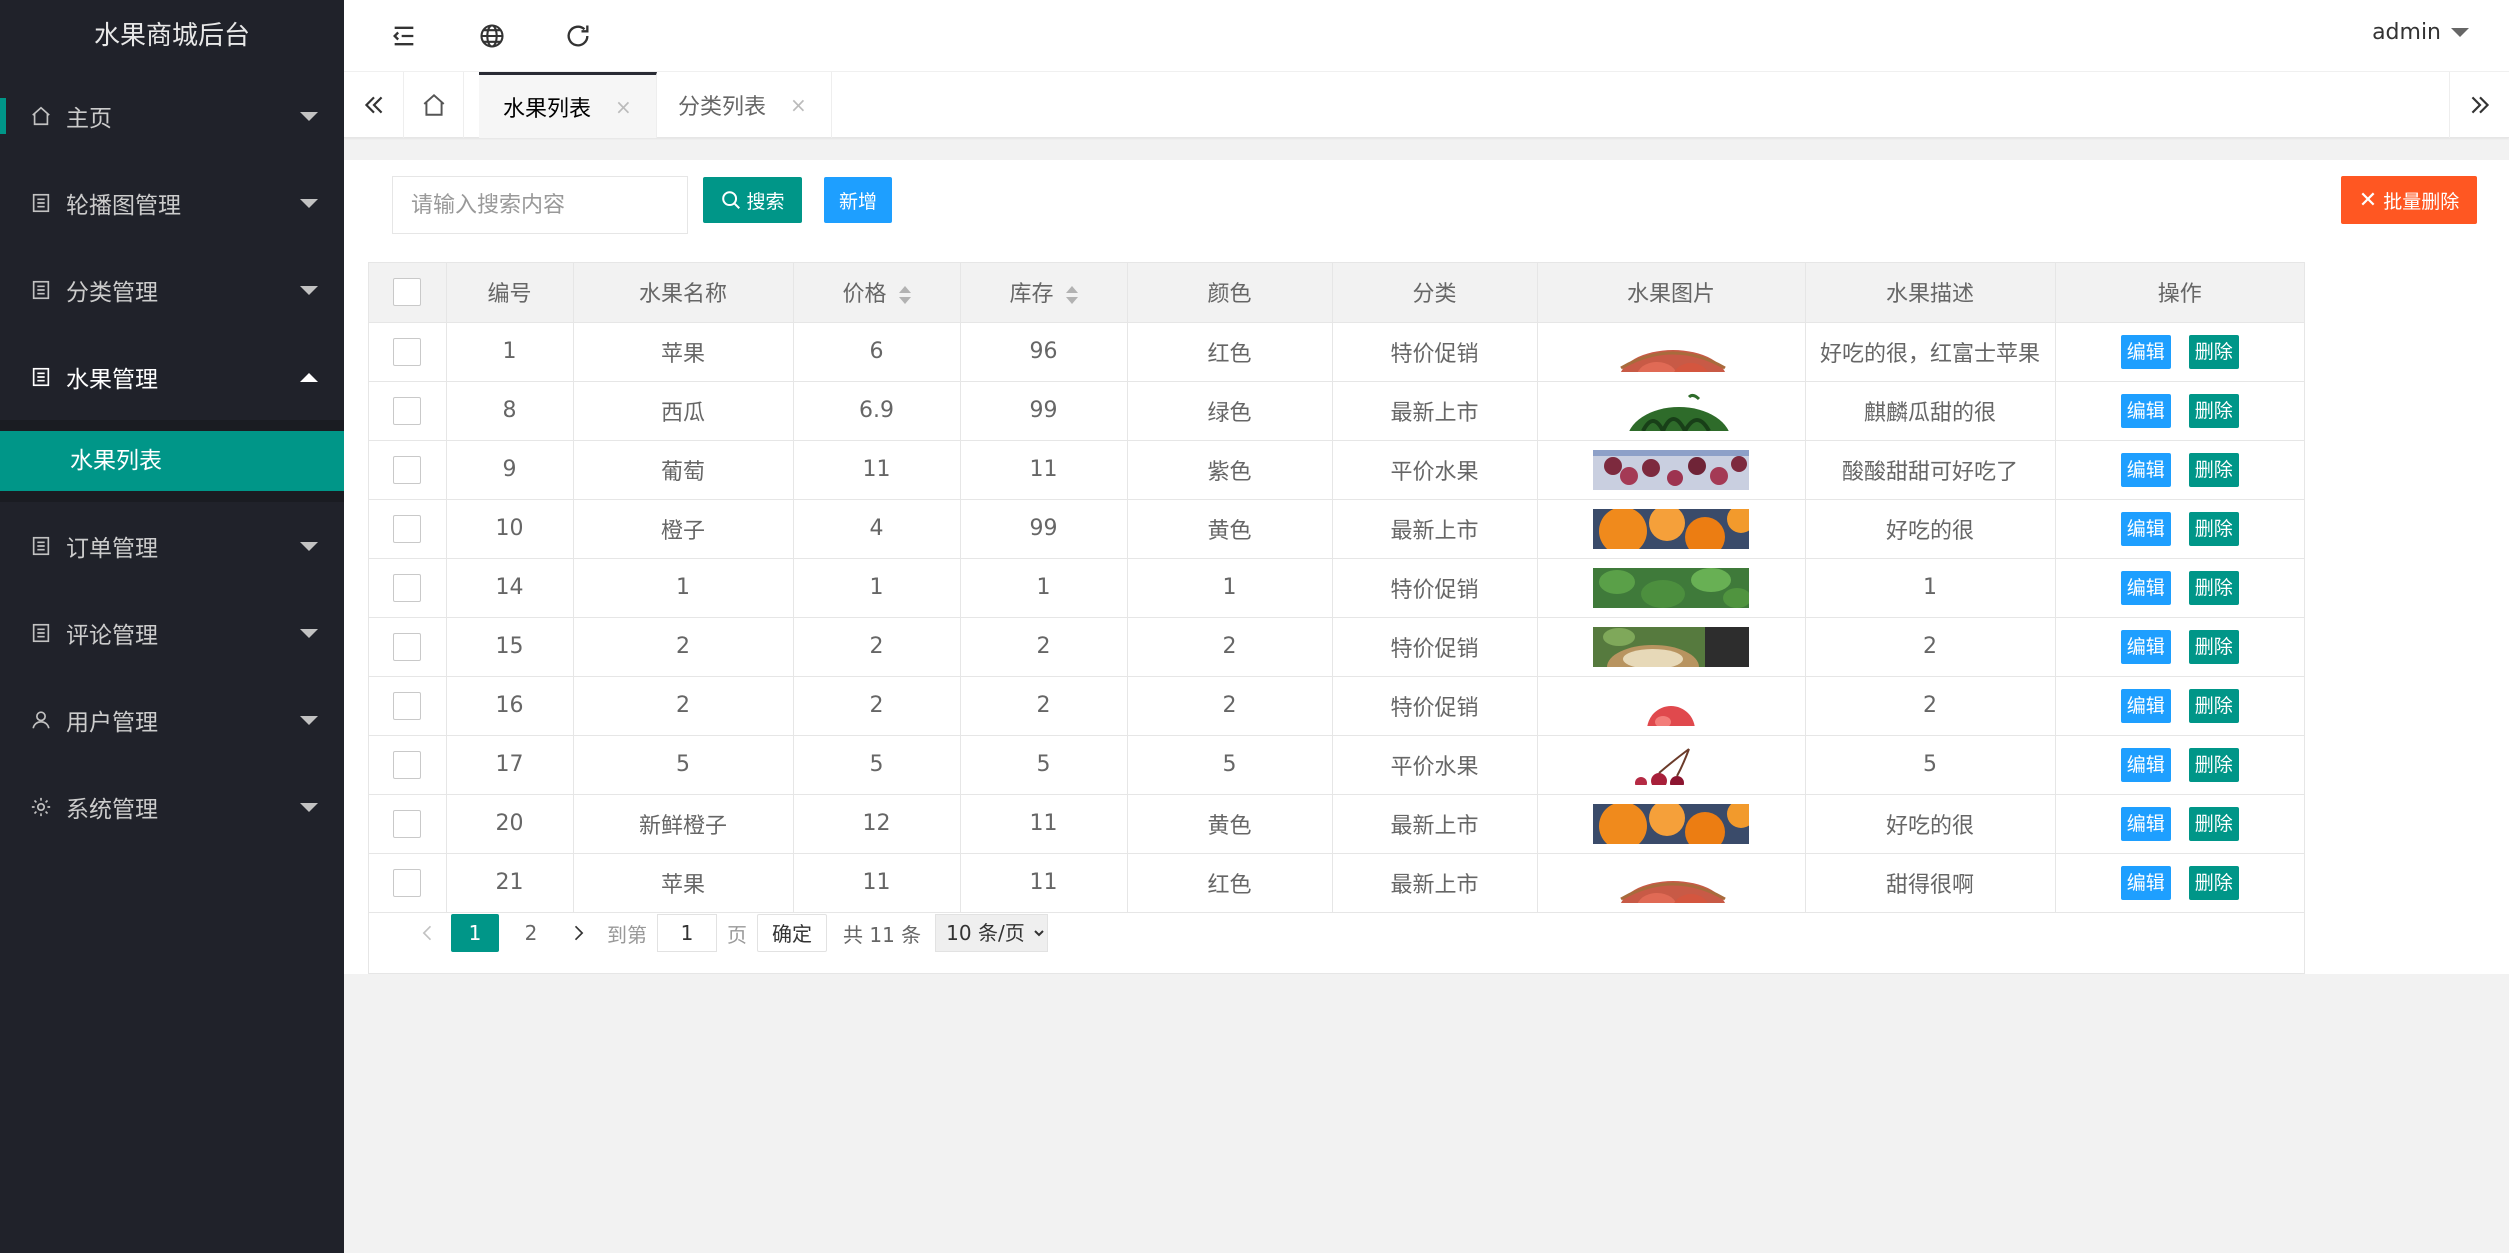 The height and width of the screenshot is (1253, 2509). I want to click on col-stock: 库存, so click(1044, 293).